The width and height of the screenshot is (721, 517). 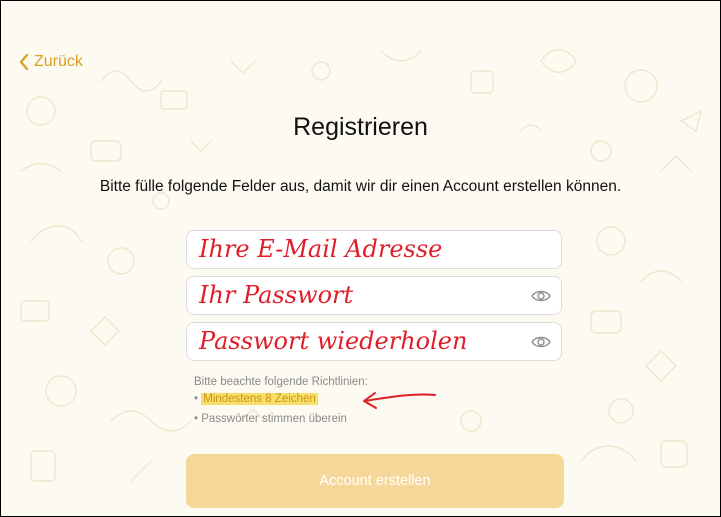 What do you see at coordinates (24, 62) in the screenshot?
I see `chevron-left-icon` at bounding box center [24, 62].